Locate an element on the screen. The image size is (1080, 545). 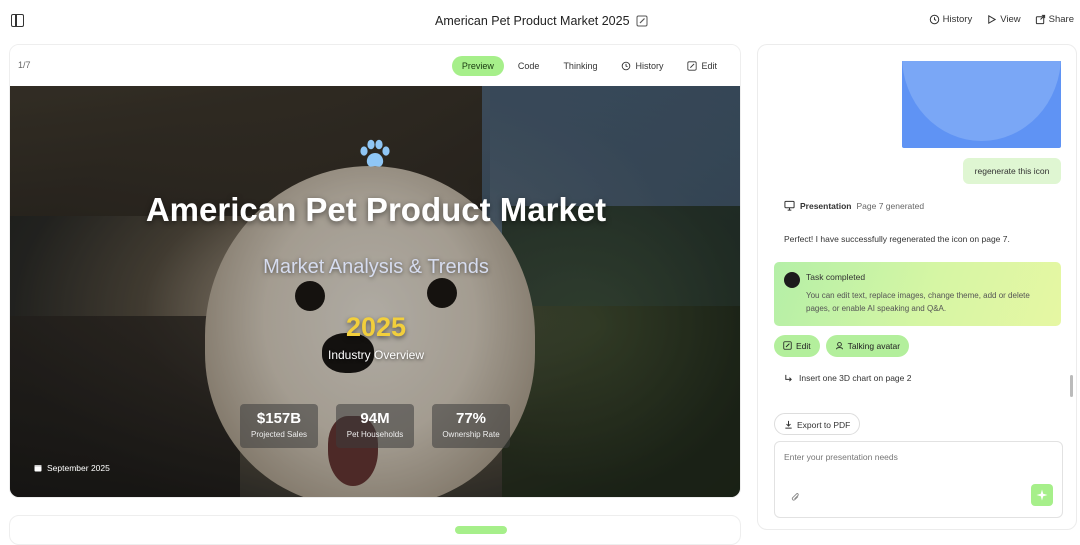
sidebar-toggle-icon is located at coordinates (17, 20).